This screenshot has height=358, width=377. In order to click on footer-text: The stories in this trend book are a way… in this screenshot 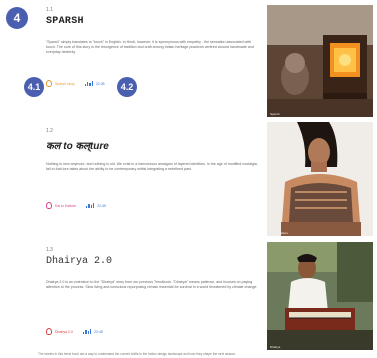, I will do `click(137, 354)`.